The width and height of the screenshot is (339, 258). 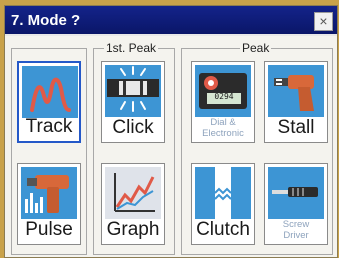 I want to click on graph-chart-icon, so click(x=133, y=193).